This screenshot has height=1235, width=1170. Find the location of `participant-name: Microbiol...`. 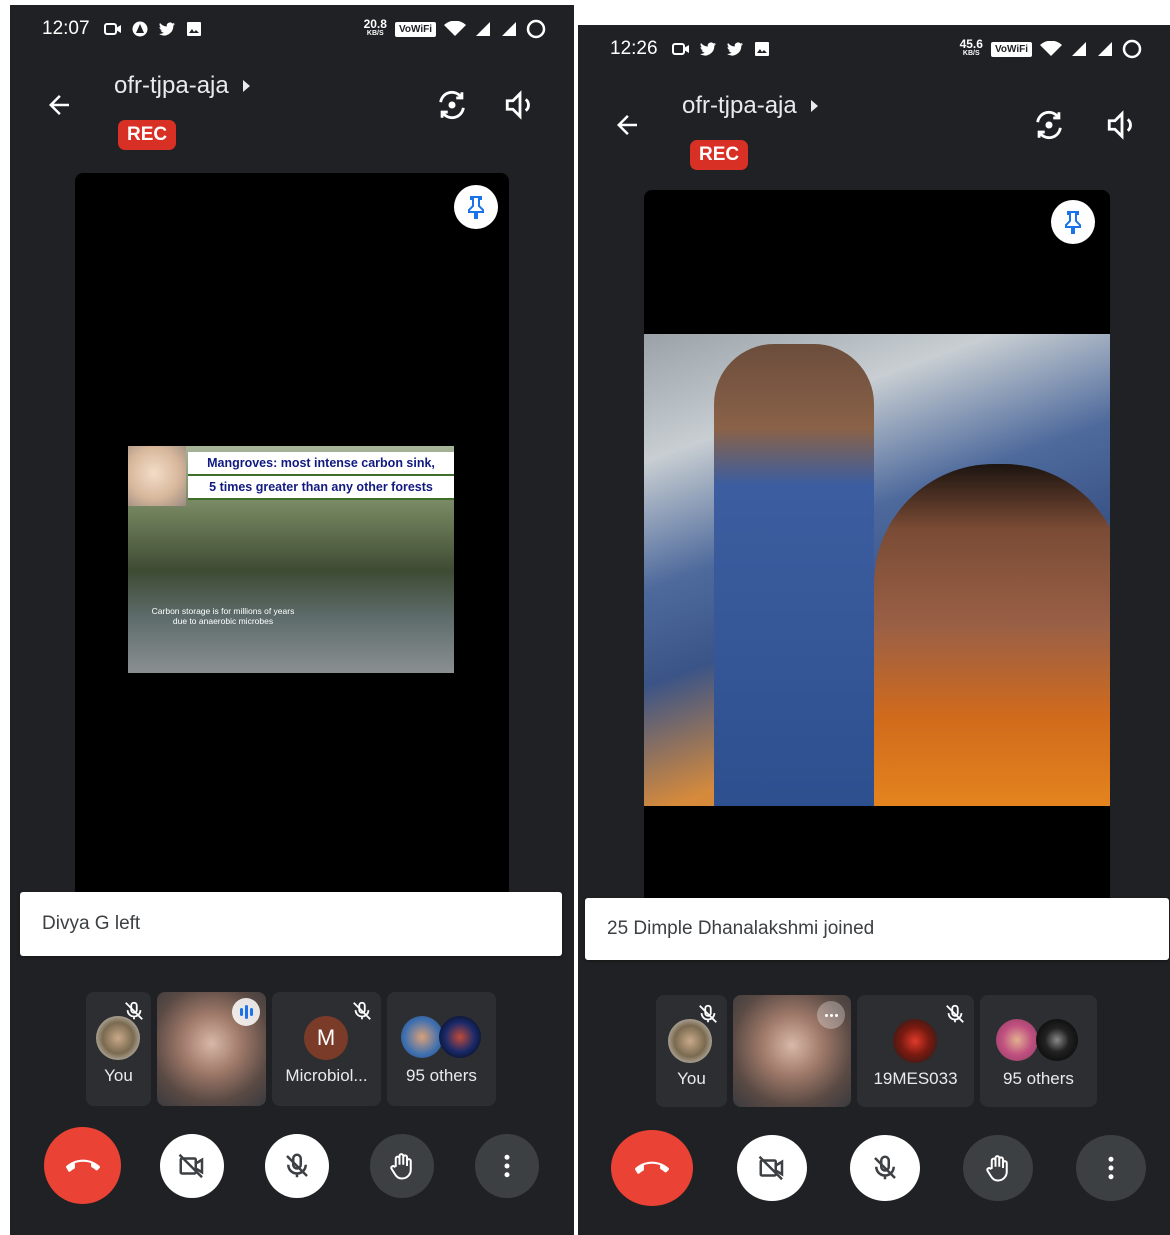

participant-name: Microbiol... is located at coordinates (326, 1075).